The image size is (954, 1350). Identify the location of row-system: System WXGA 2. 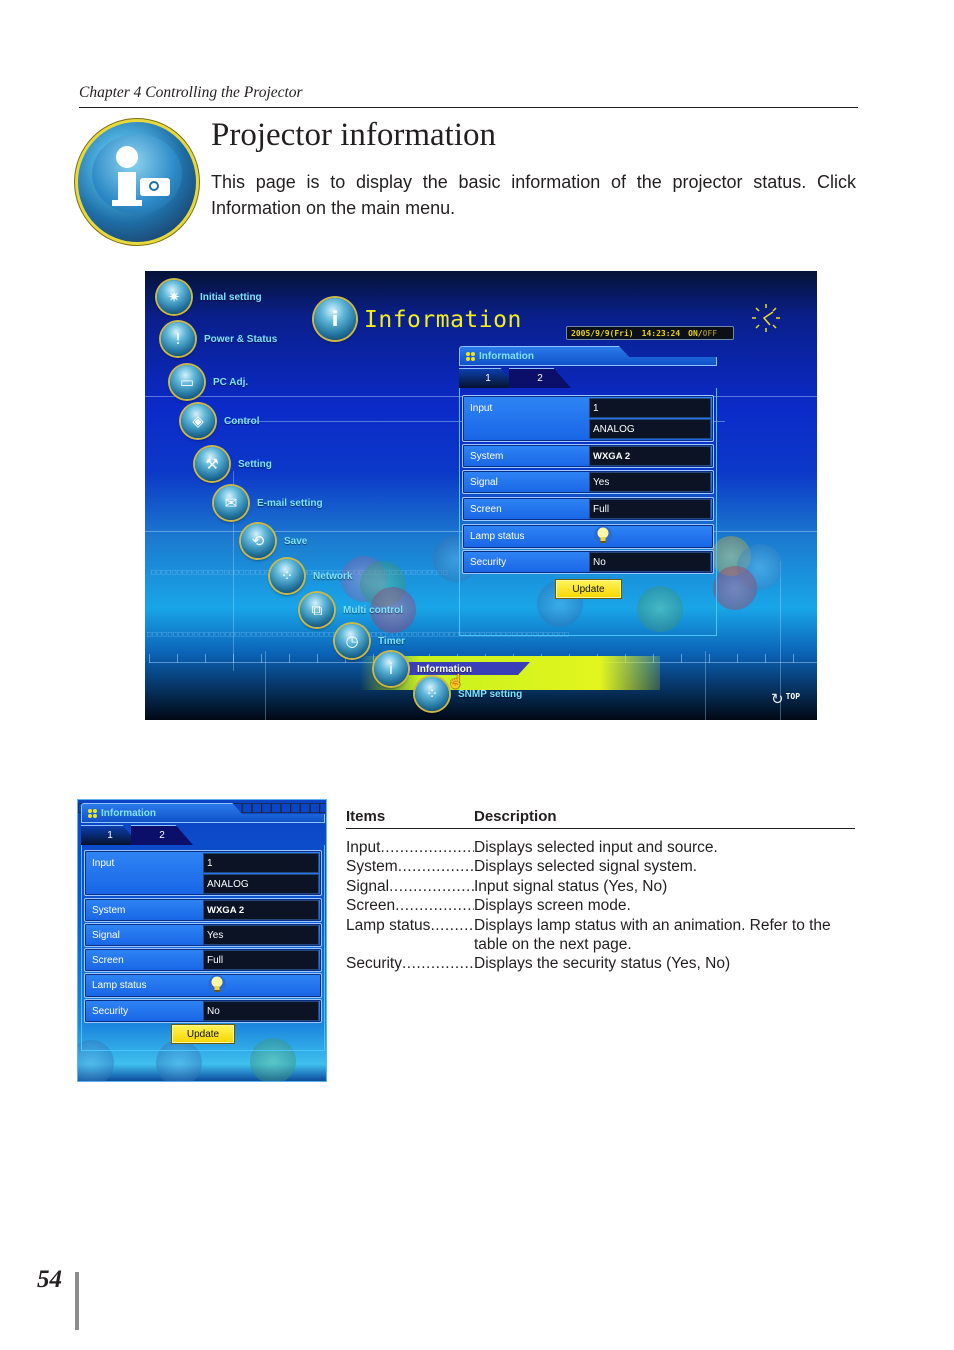
(588, 456).